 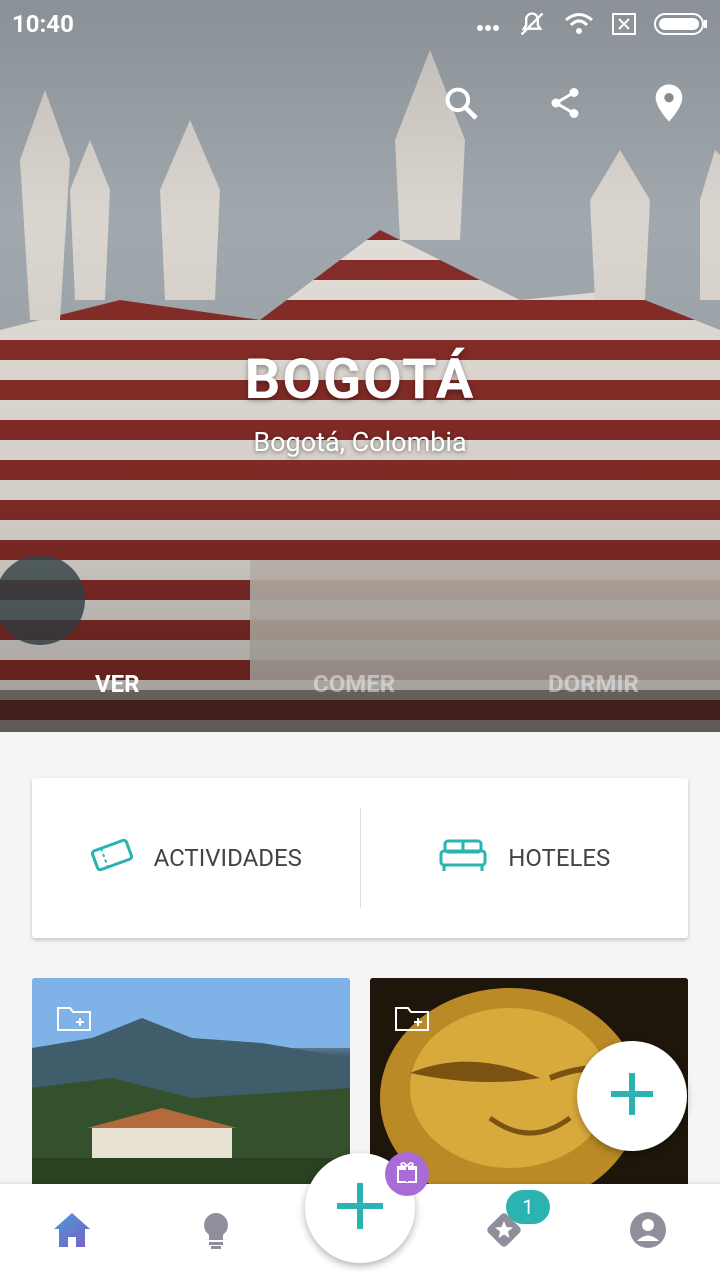 I want to click on hotels-button: HOTELES, so click(x=525, y=858).